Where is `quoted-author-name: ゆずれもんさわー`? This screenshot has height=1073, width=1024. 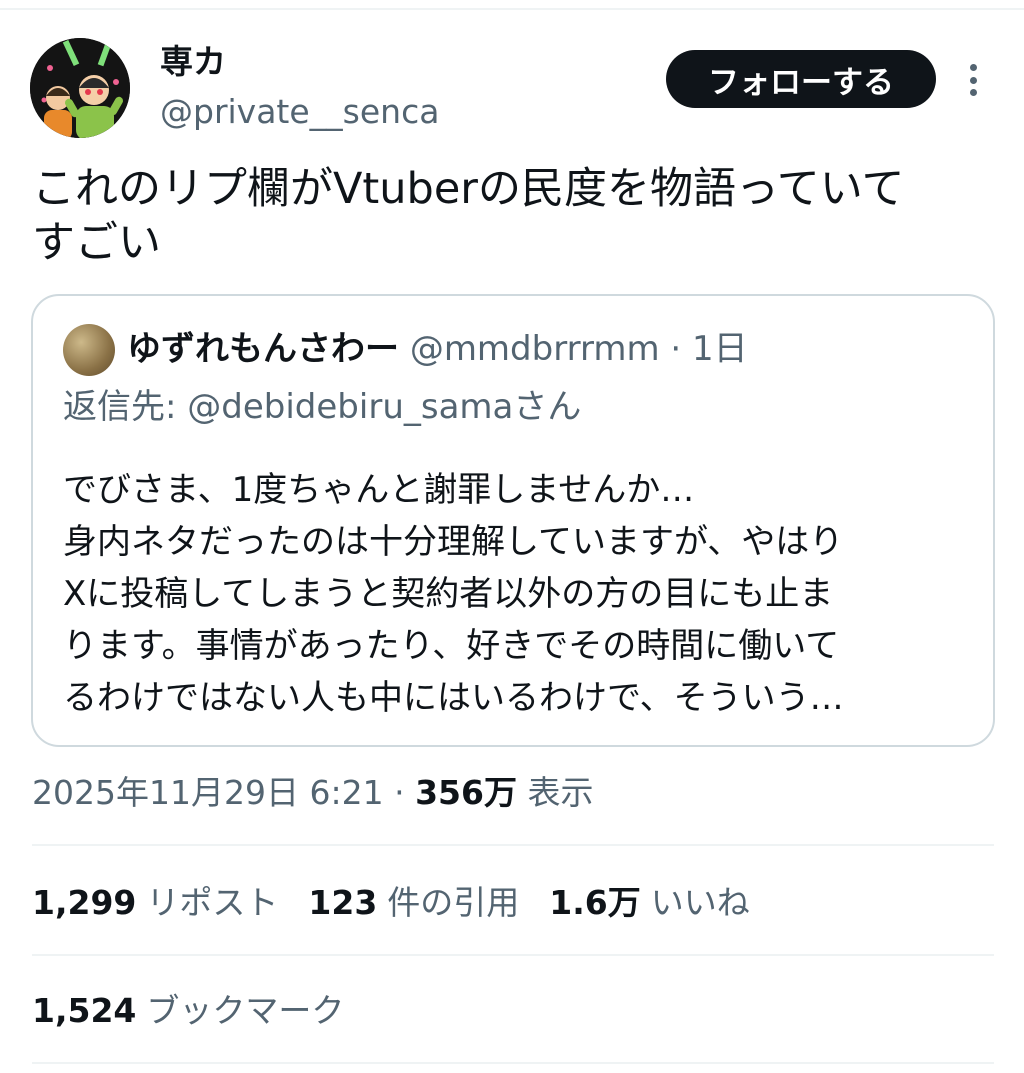 quoted-author-name: ゆずれもんさわー is located at coordinates (263, 349).